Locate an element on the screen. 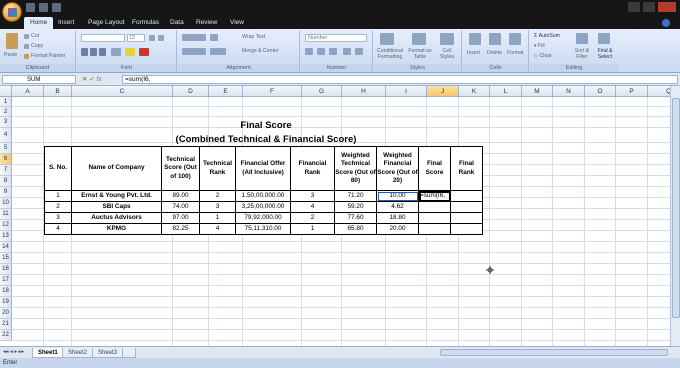 This screenshot has width=680, height=368. insert-button: Insert is located at coordinates (473, 53).